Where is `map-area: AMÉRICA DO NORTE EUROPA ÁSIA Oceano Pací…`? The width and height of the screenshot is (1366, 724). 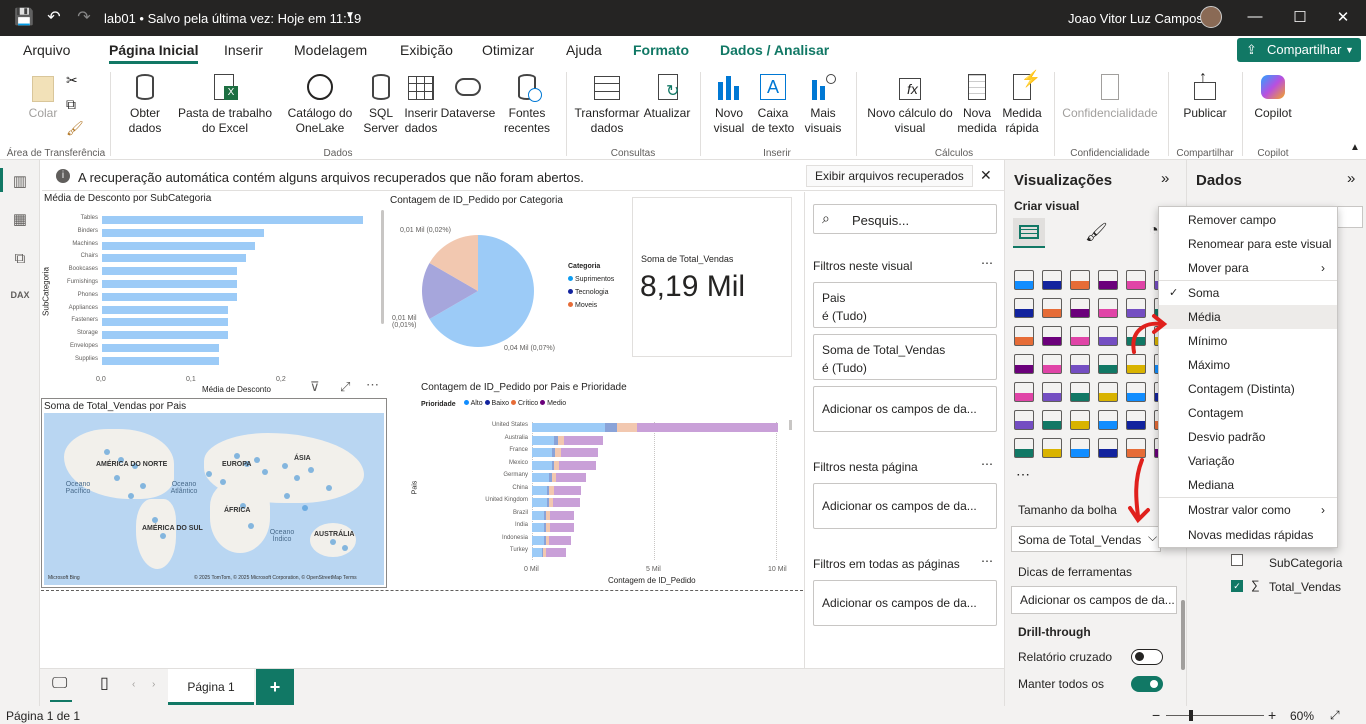
map-area: AMÉRICA DO NORTE EUROPA ÁSIA Oceano Pací… is located at coordinates (214, 499).